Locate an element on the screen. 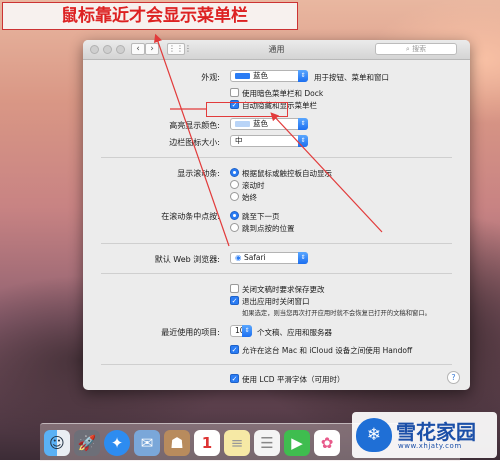  watermark: ❄ 雪花家园 www.xhjaty.com is located at coordinates (424, 435).